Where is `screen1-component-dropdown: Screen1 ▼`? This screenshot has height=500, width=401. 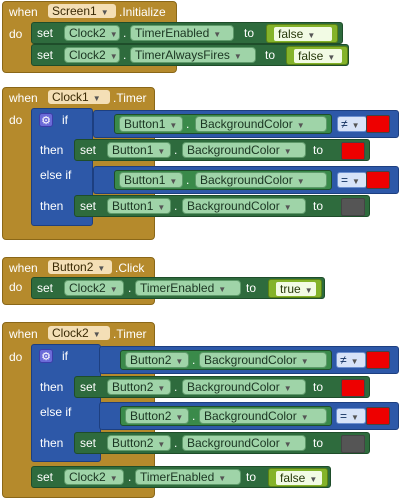 screen1-component-dropdown: Screen1 ▼ is located at coordinates (82, 11).